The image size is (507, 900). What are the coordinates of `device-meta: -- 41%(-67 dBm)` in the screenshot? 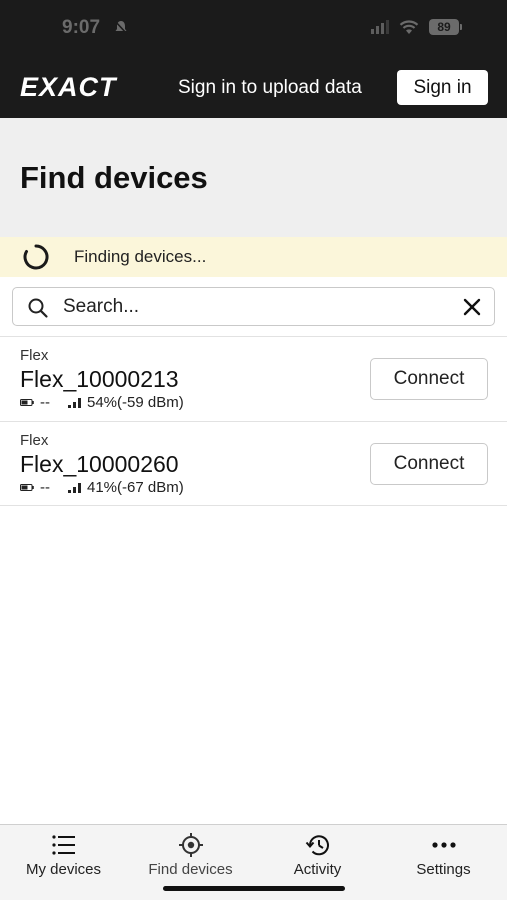 It's located at (102, 487).